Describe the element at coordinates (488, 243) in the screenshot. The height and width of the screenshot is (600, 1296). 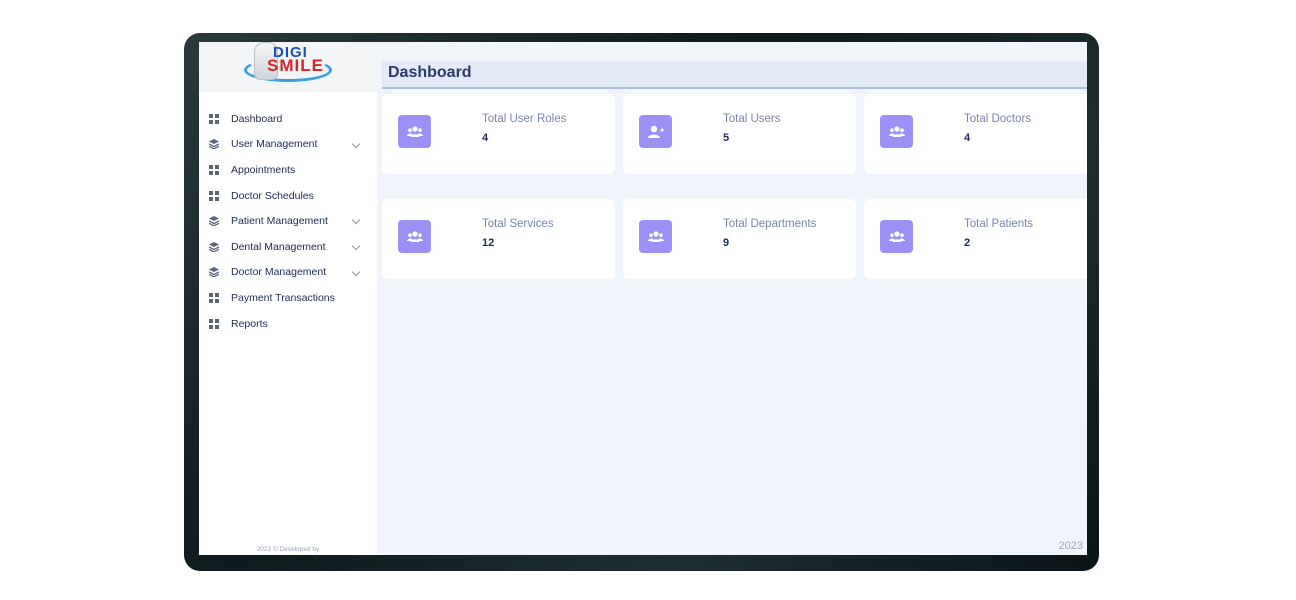
I see `card-value: 12` at that location.